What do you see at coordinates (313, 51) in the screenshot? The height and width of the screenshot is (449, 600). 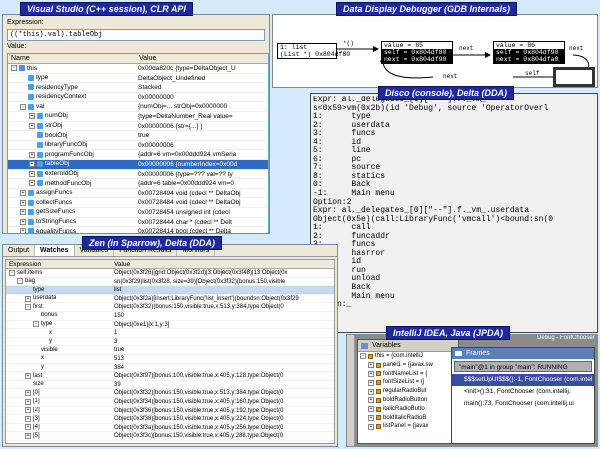 I see `ddd-list-box: 1: list (List *) 0x804df80` at bounding box center [313, 51].